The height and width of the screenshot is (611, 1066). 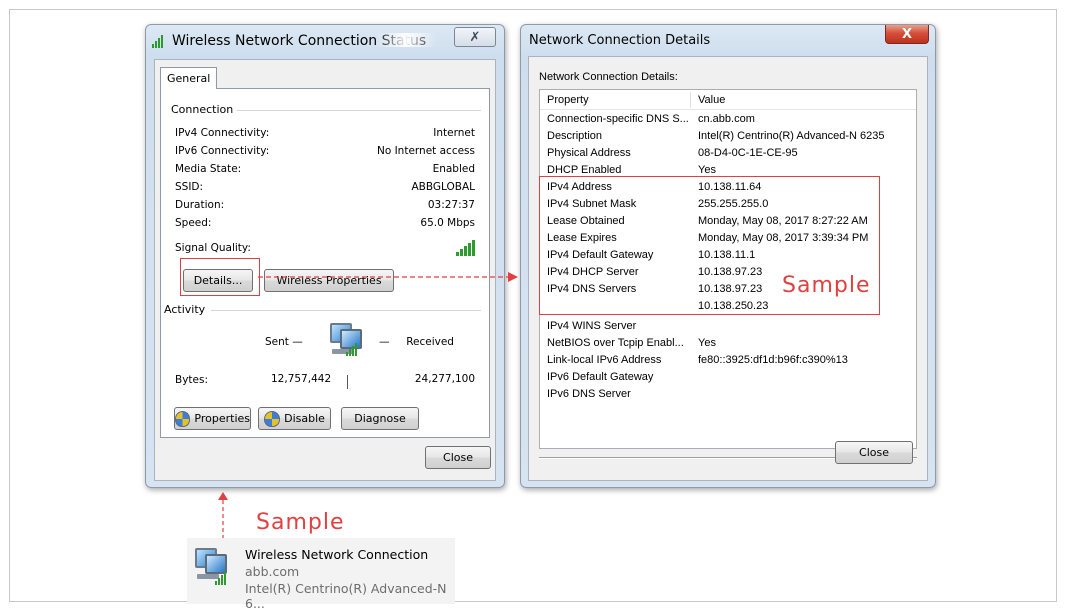 What do you see at coordinates (192, 379) in the screenshot?
I see `bytes-label: Bytes:` at bounding box center [192, 379].